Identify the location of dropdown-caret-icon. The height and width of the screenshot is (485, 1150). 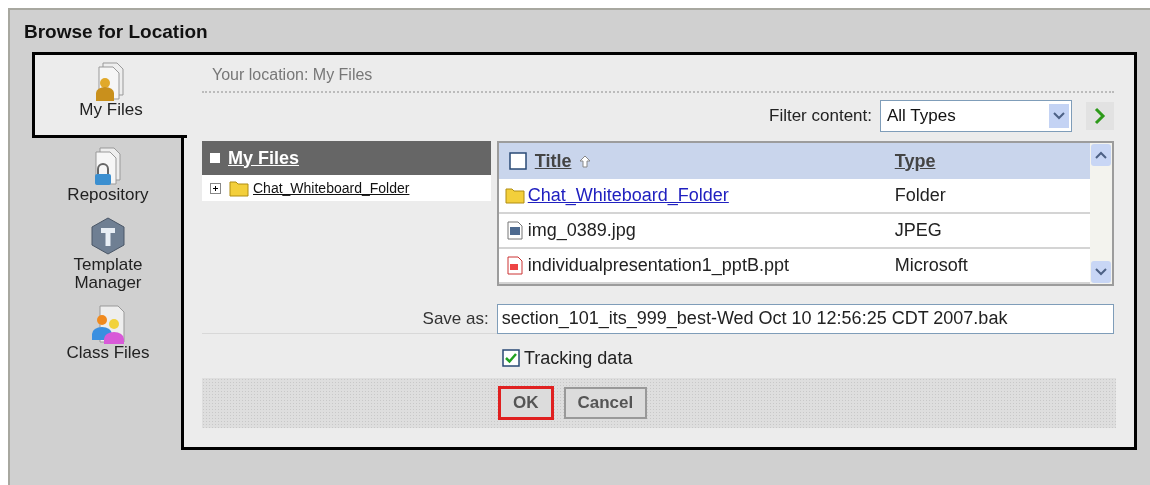
(1059, 116).